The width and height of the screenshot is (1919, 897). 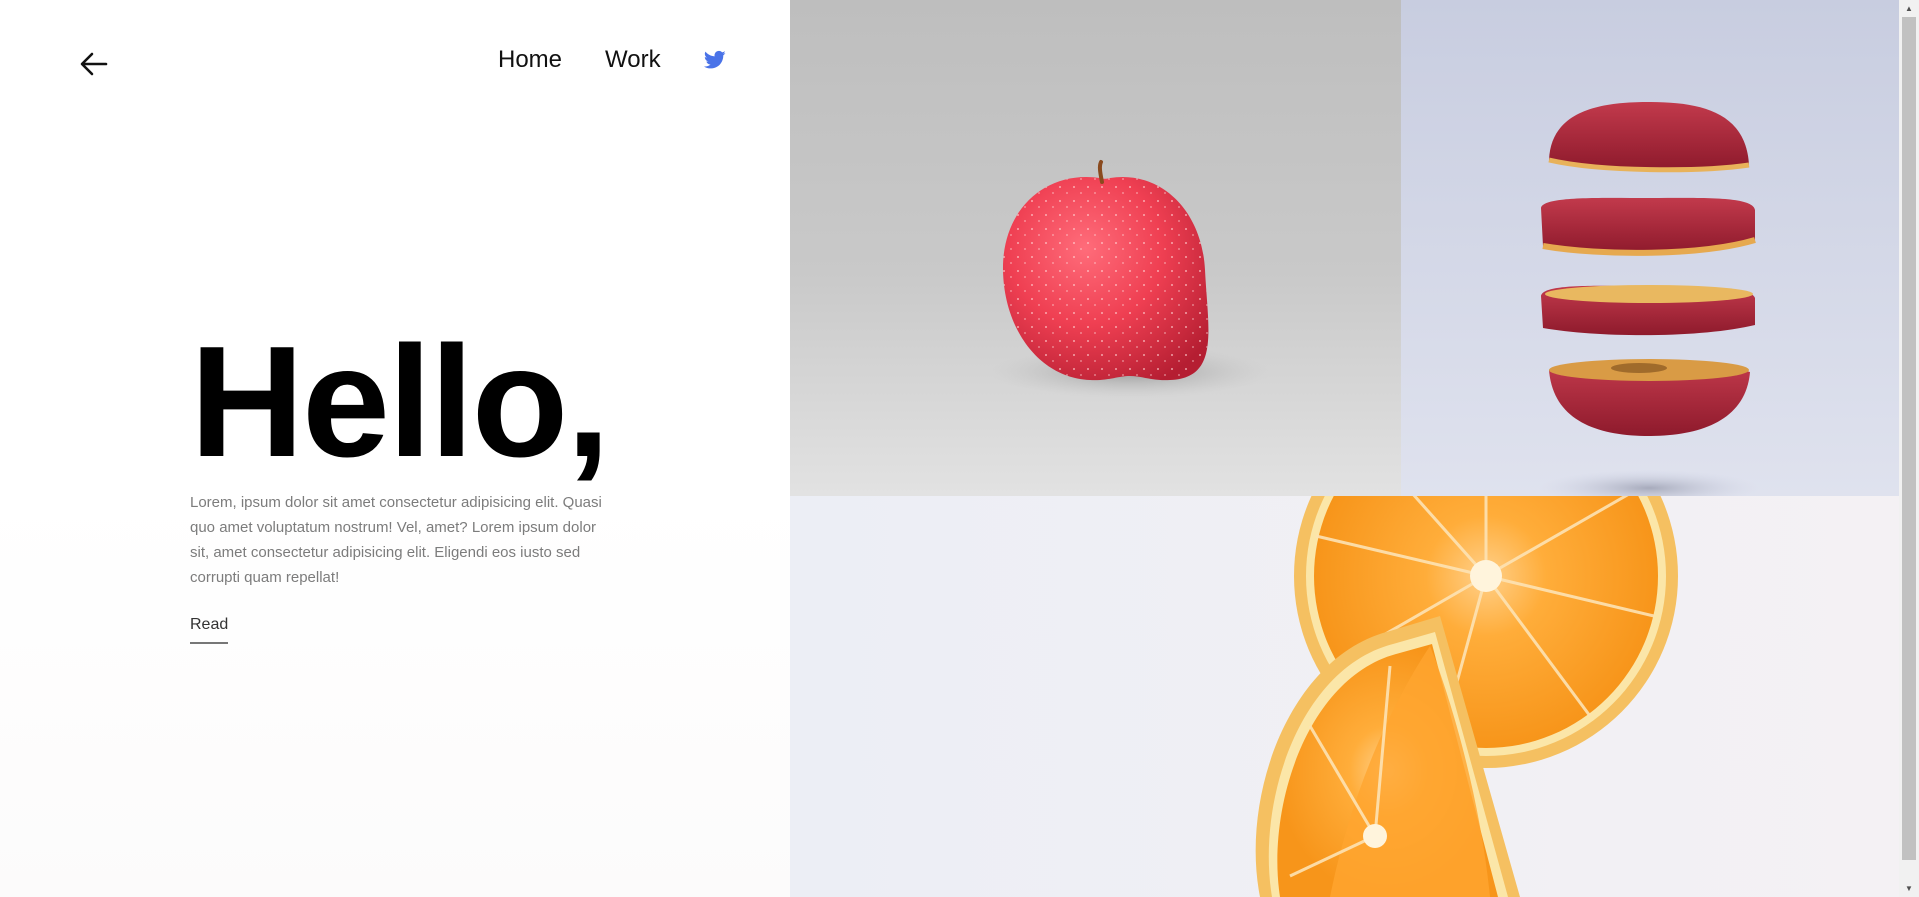 What do you see at coordinates (530, 60) in the screenshot?
I see `nav-link-home: Home` at bounding box center [530, 60].